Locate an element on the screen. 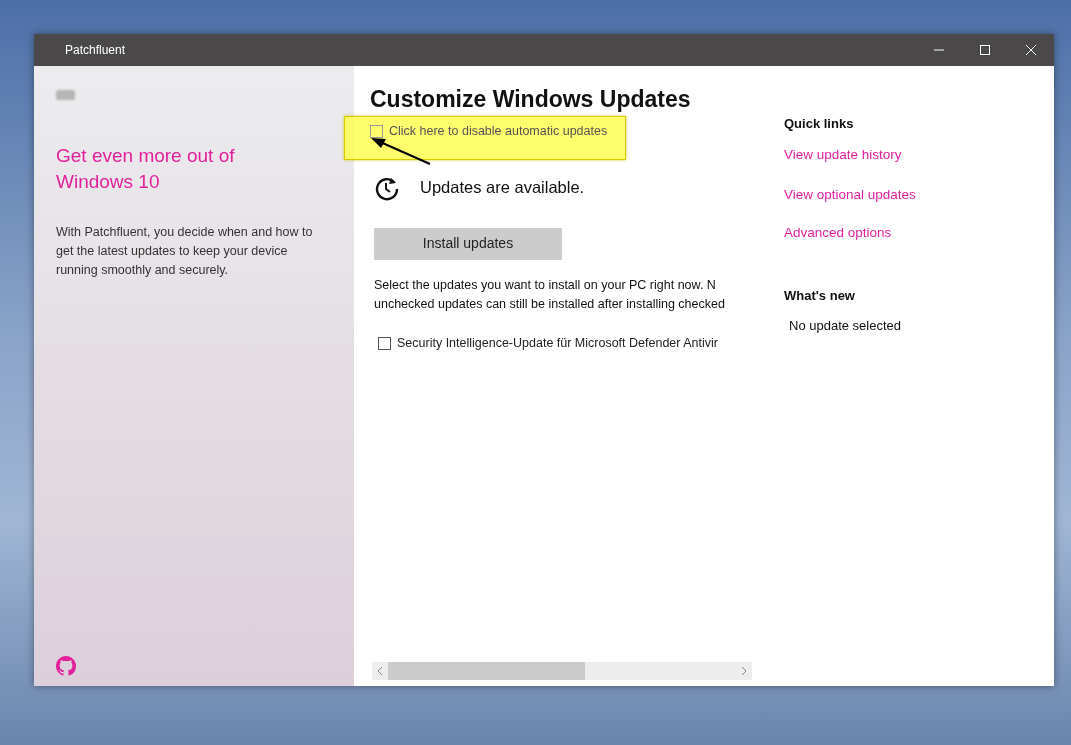 Image resolution: width=1071 pixels, height=745 pixels. status-text: Updates are available. is located at coordinates (502, 188).